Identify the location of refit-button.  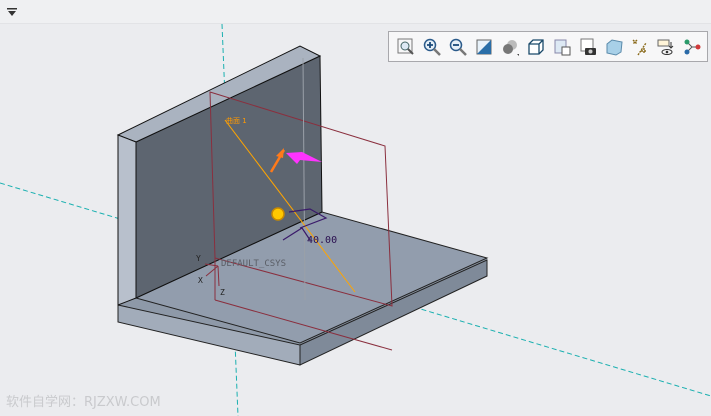
(406, 47).